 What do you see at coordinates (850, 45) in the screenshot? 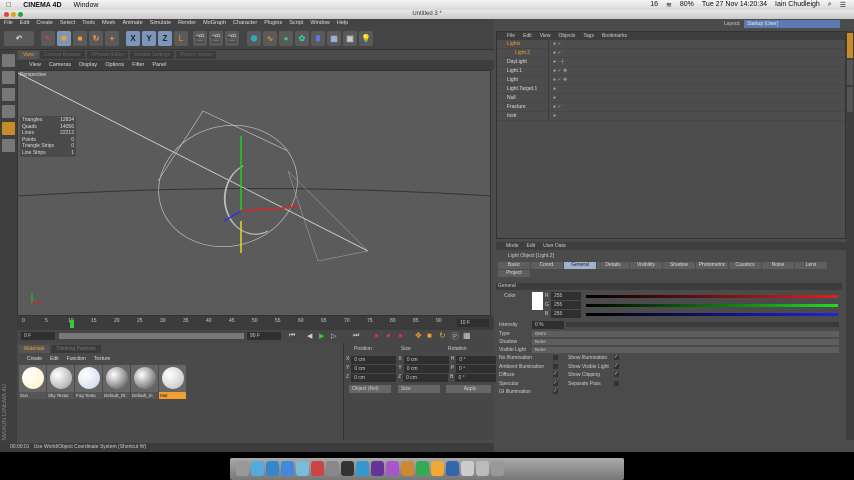
I see `objects-side-tab` at bounding box center [850, 45].